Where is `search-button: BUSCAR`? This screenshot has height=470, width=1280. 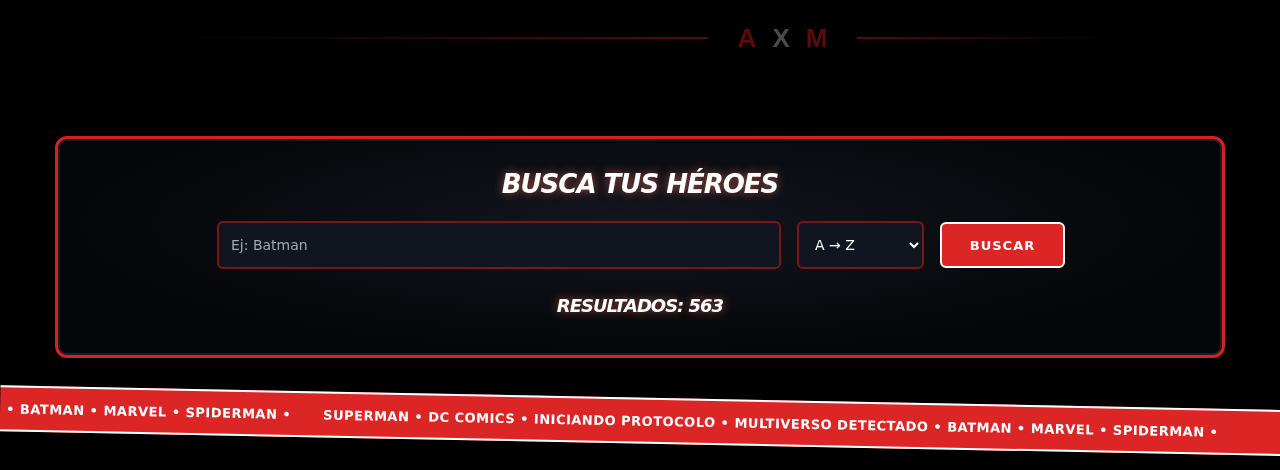 search-button: BUSCAR is located at coordinates (1002, 245).